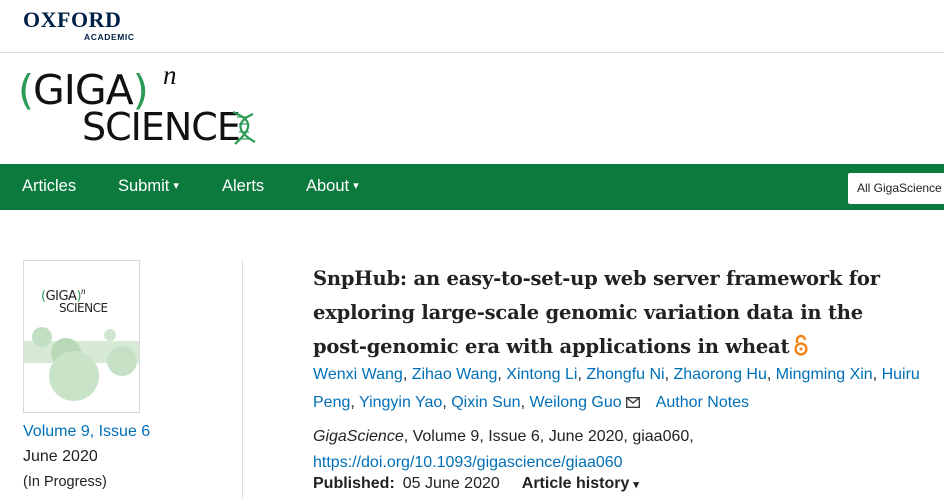  I want to click on nav-alerts-label: Alerts, so click(243, 186).